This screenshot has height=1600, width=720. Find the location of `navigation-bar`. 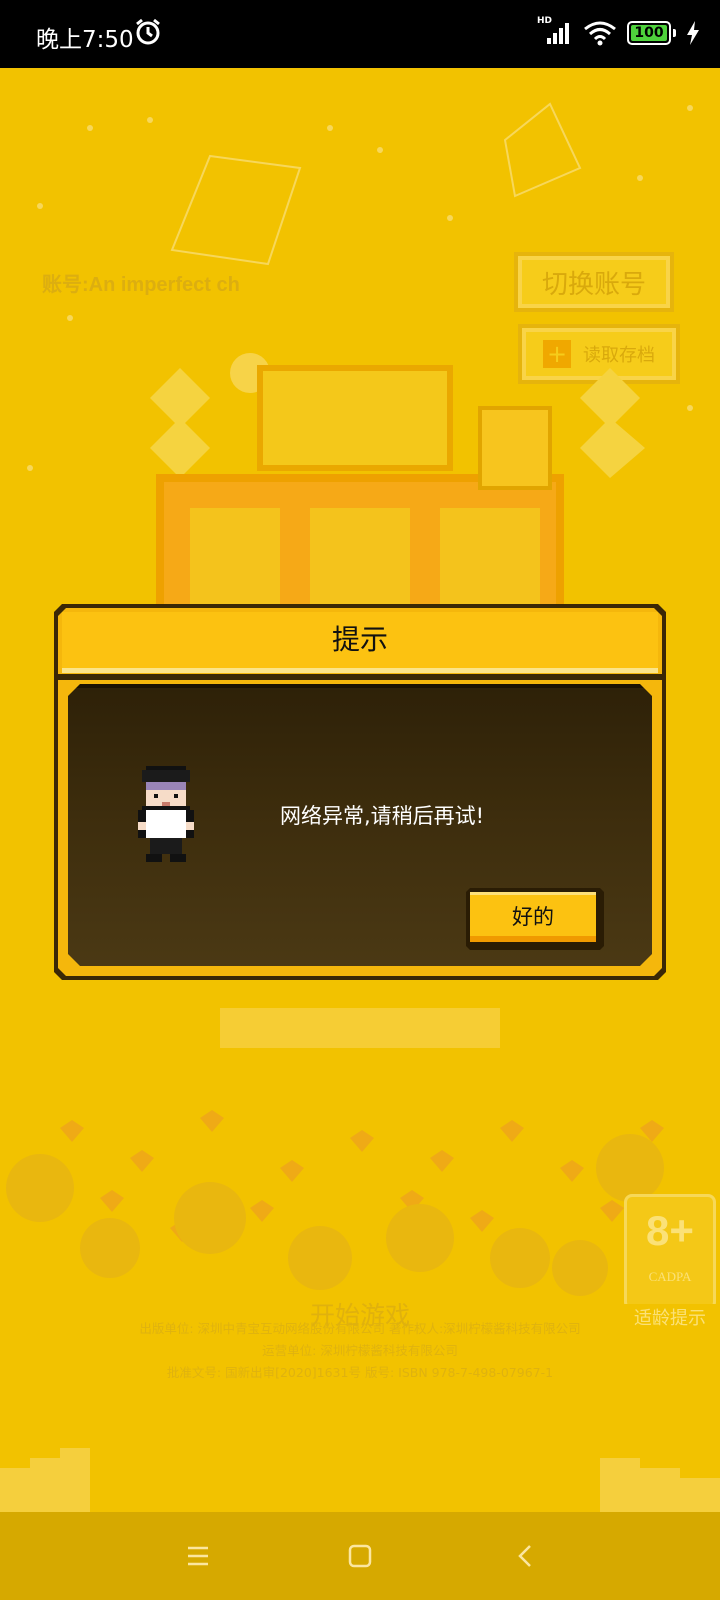

navigation-bar is located at coordinates (360, 1556).